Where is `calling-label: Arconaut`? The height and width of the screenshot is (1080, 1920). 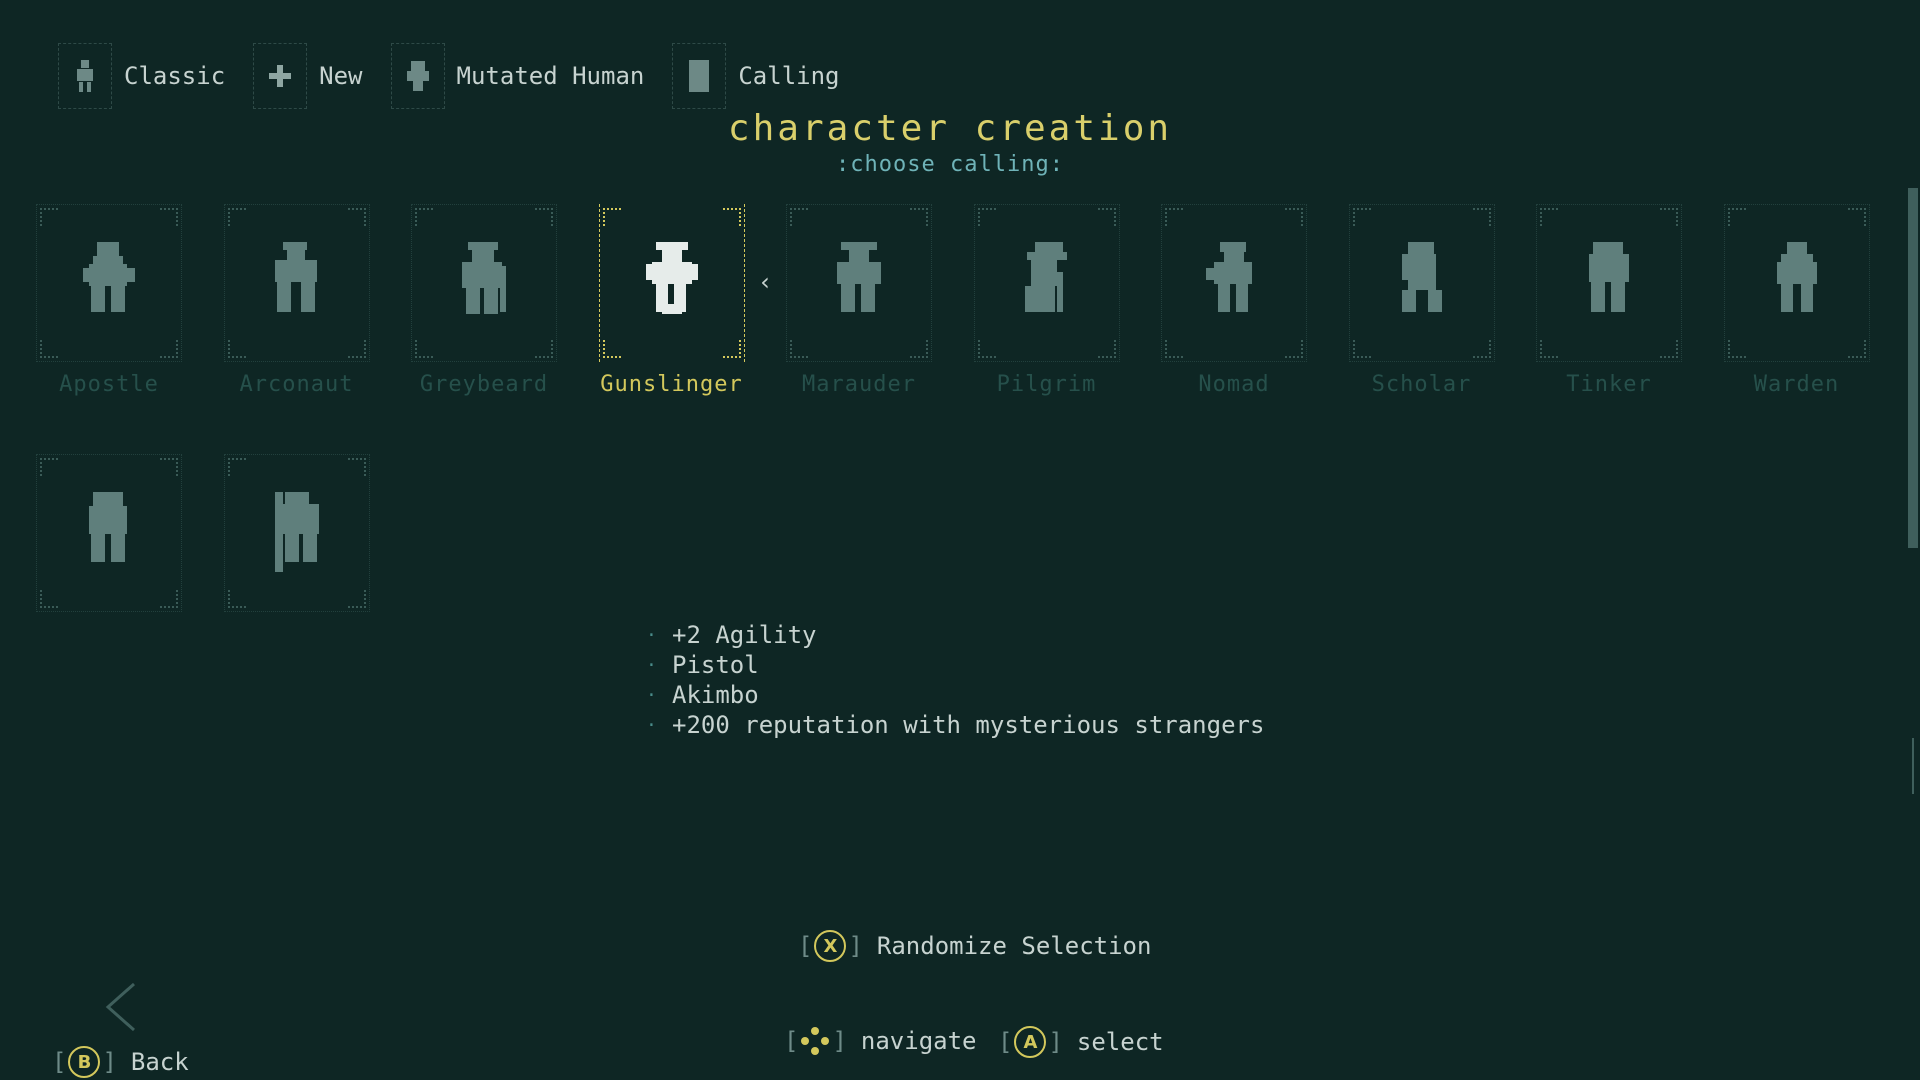
calling-label: Arconaut is located at coordinates (296, 384).